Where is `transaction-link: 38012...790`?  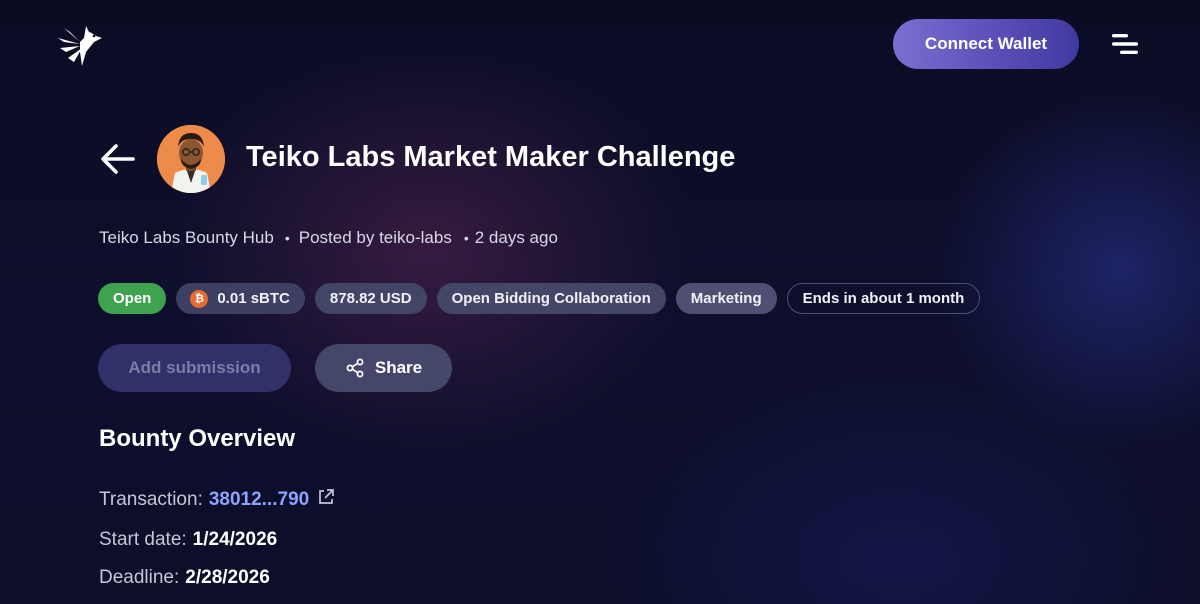 transaction-link: 38012...790 is located at coordinates (259, 500).